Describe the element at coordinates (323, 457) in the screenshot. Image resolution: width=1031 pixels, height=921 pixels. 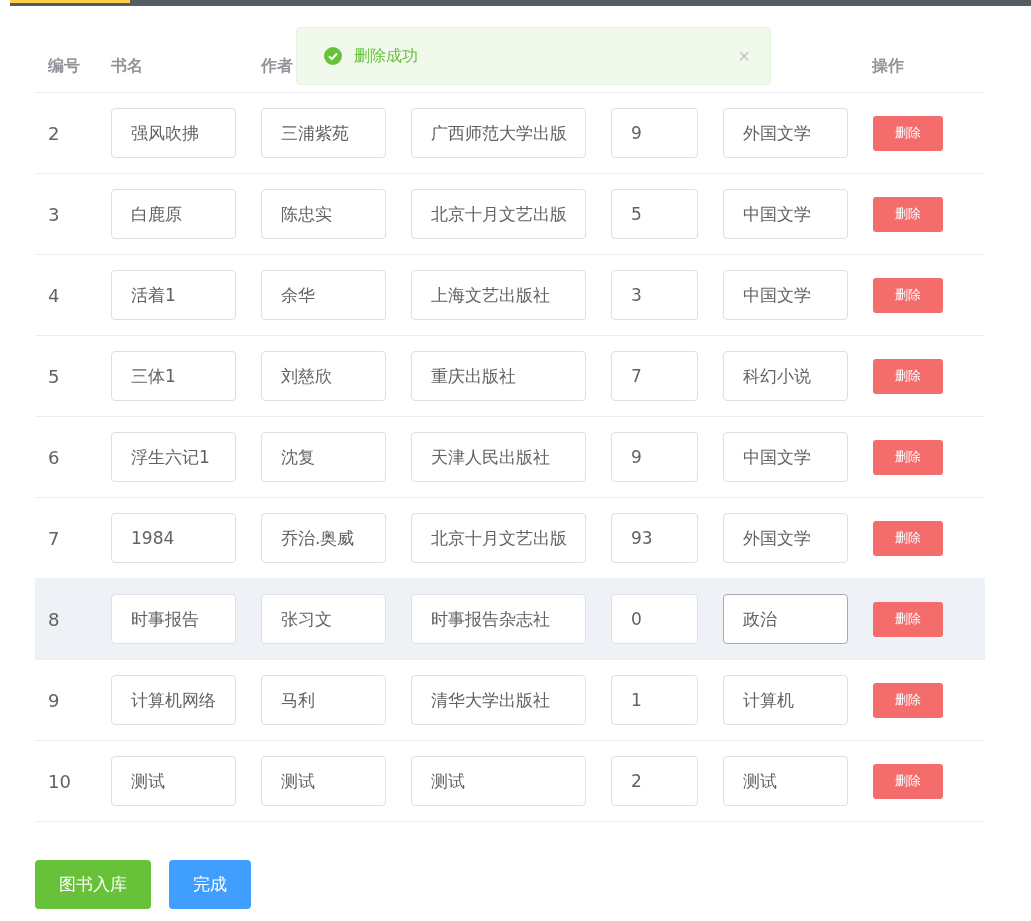
I see `input-field: 沈复` at that location.